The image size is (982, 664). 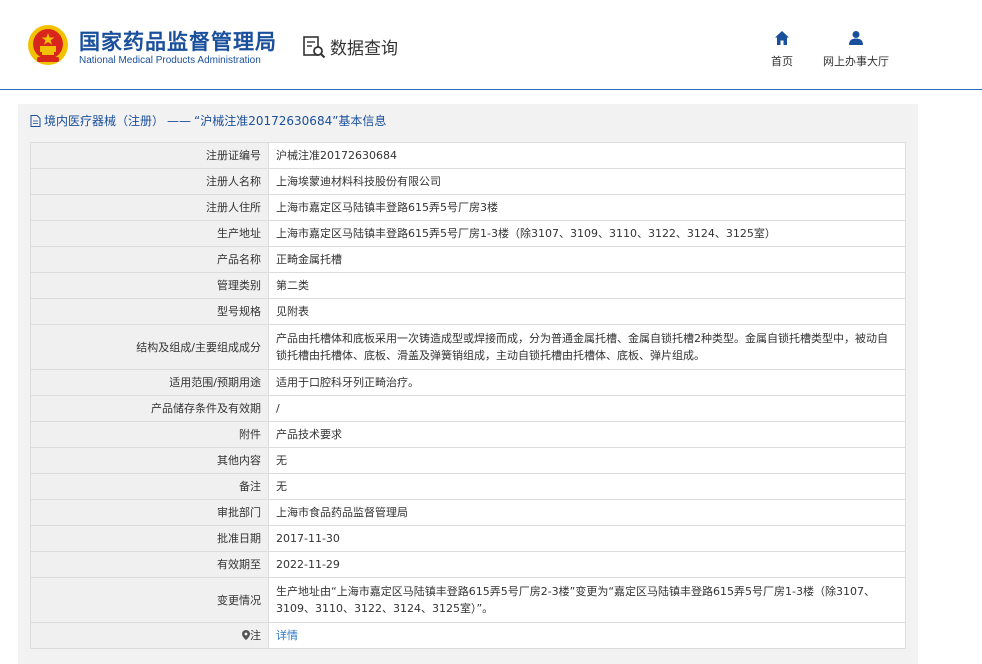 What do you see at coordinates (149, 347) in the screenshot?
I see `row-label: 结构及组成/主要组成成分` at bounding box center [149, 347].